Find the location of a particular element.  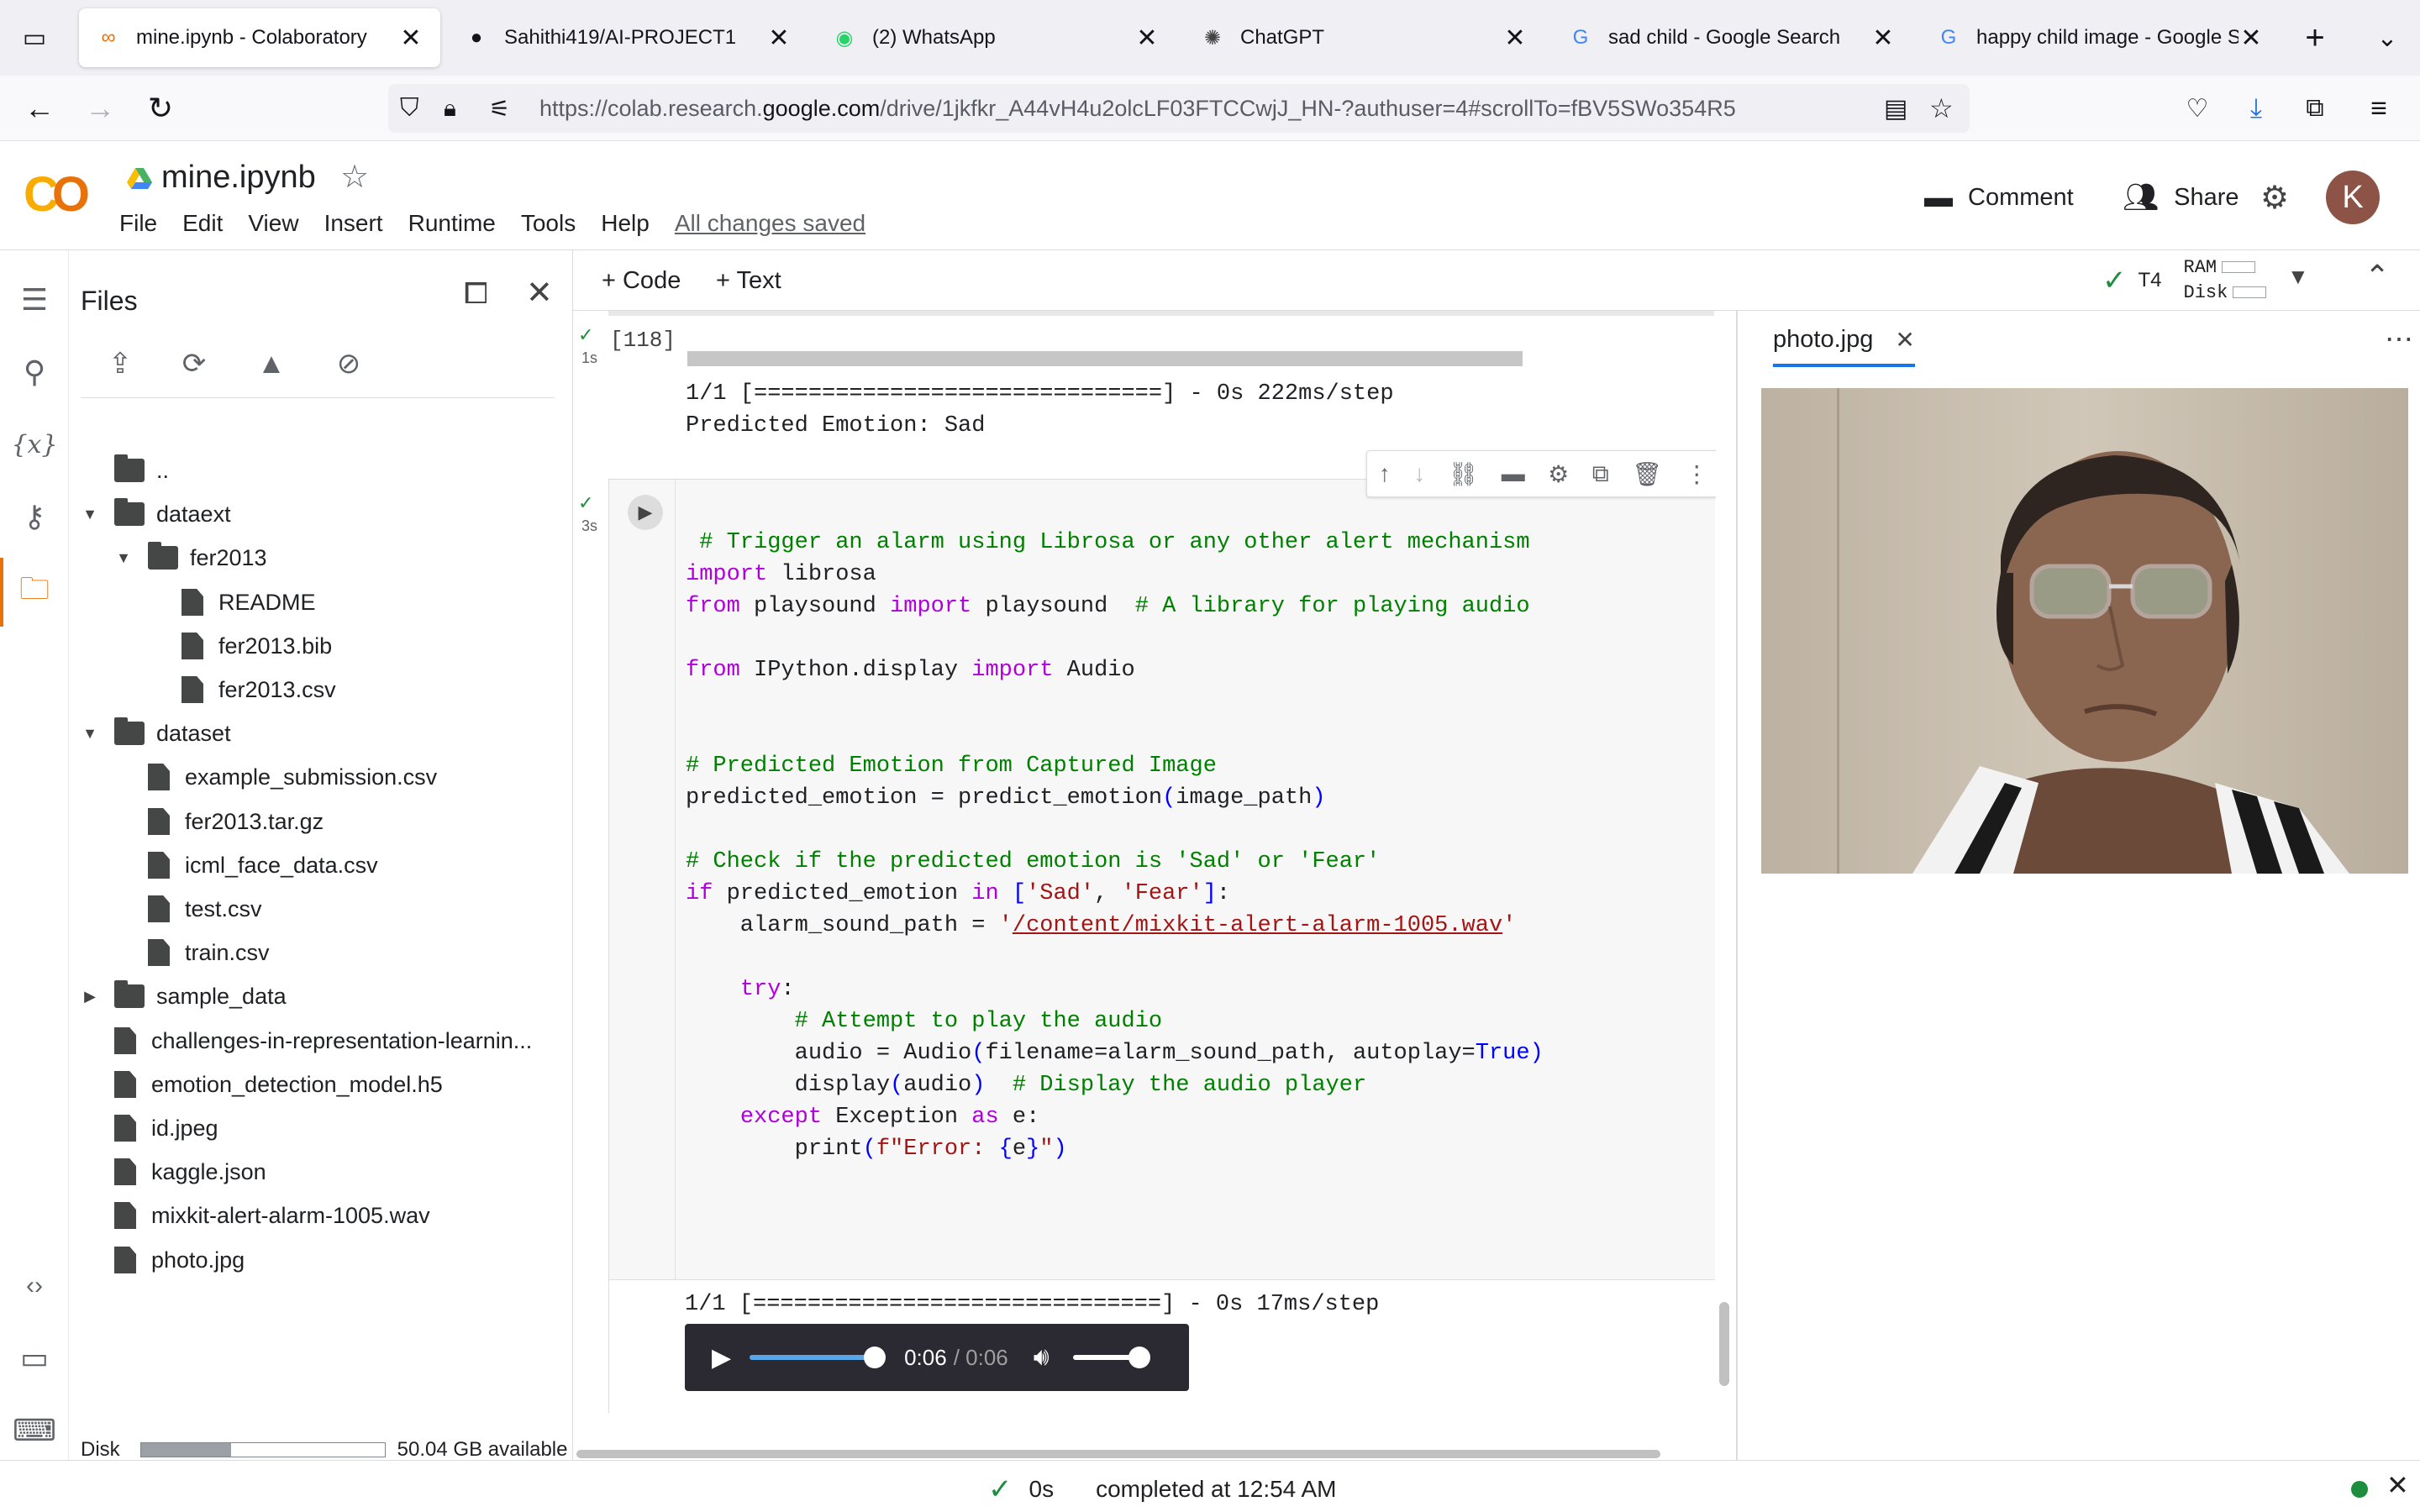

search-icon: ⚲ is located at coordinates (34, 372).